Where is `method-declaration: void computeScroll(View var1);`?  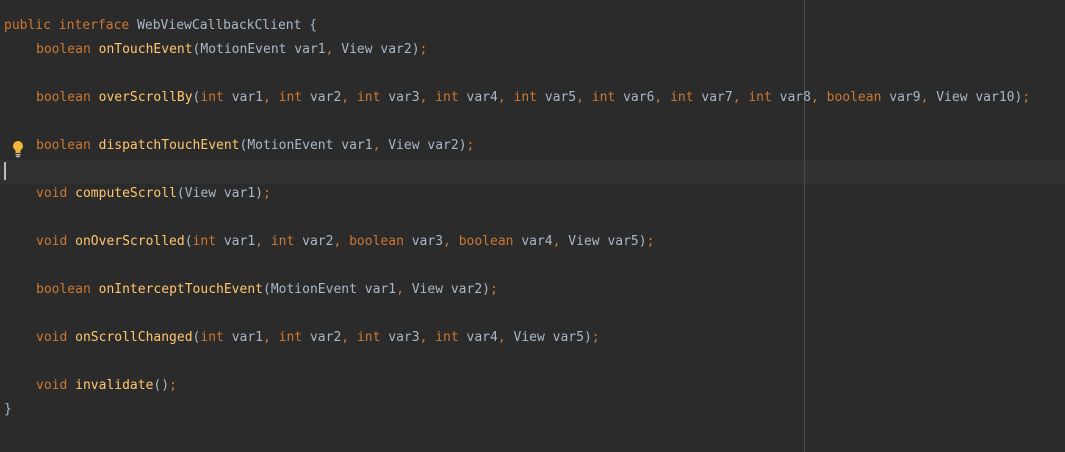 method-declaration: void computeScroll(View var1); is located at coordinates (137, 194).